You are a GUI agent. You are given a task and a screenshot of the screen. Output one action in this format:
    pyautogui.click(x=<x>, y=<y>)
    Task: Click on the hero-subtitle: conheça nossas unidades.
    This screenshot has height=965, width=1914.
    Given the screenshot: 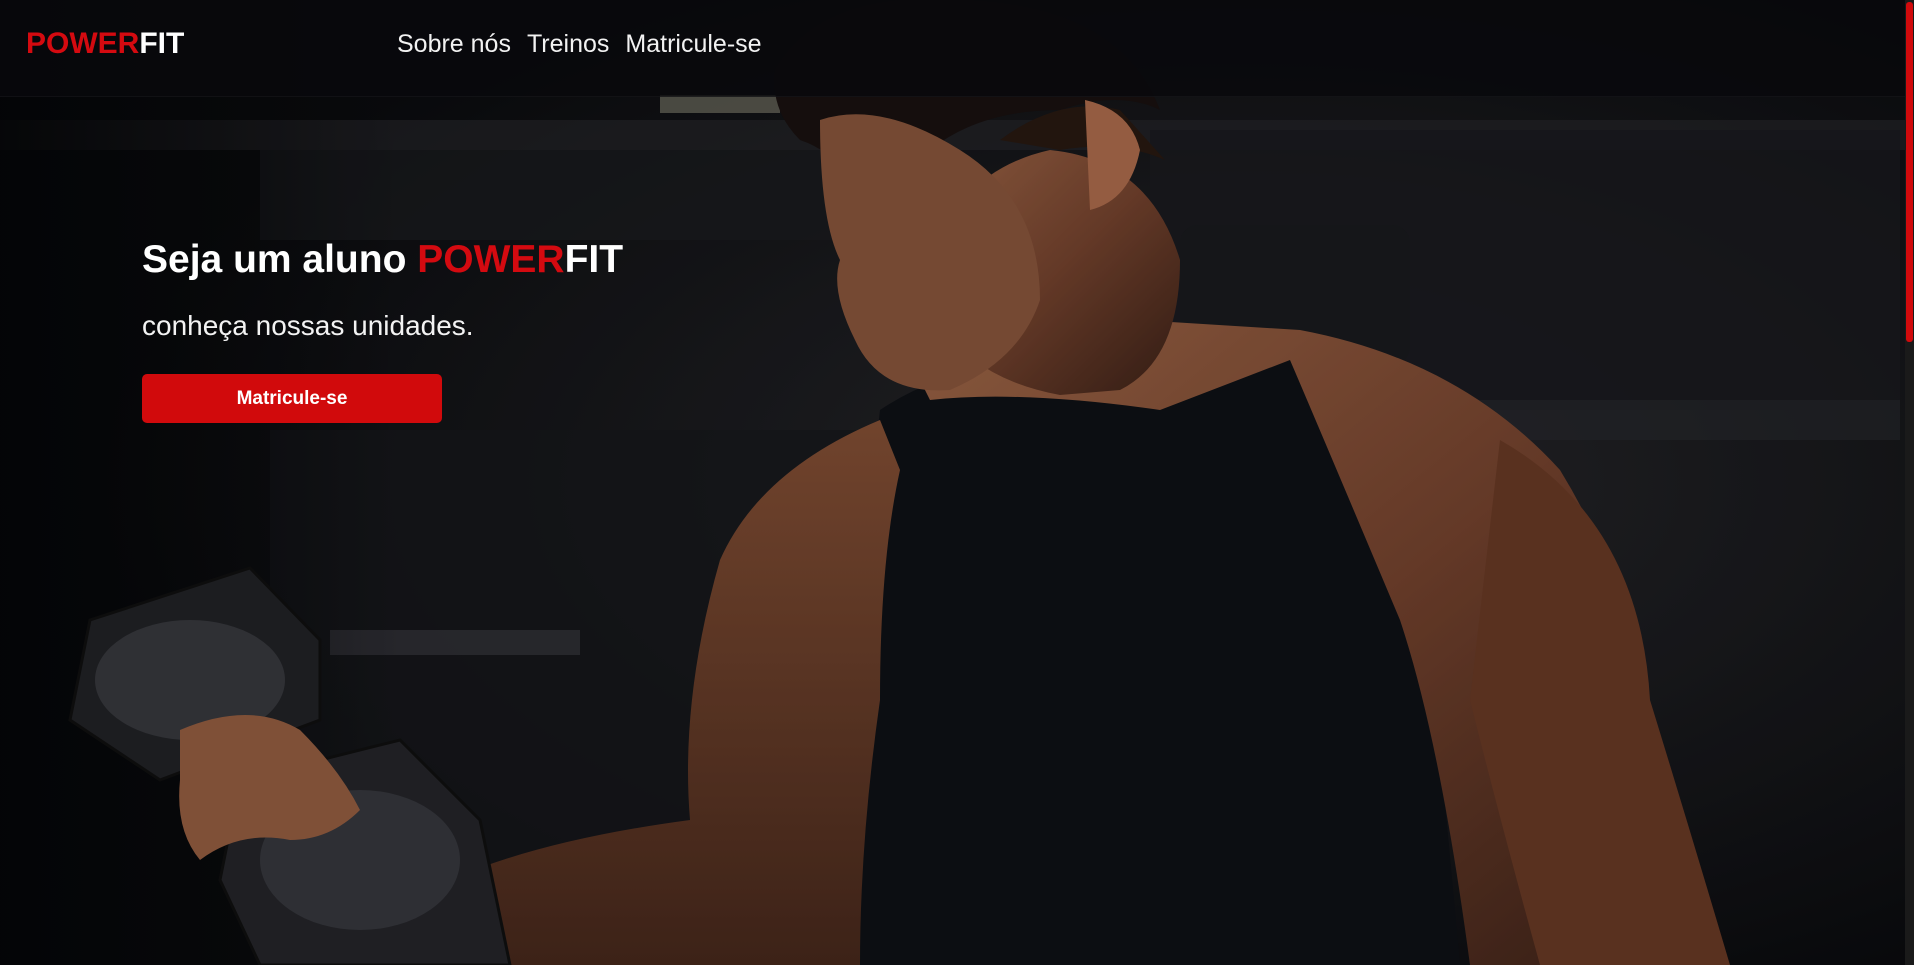 What is the action you would take?
    pyautogui.click(x=308, y=325)
    